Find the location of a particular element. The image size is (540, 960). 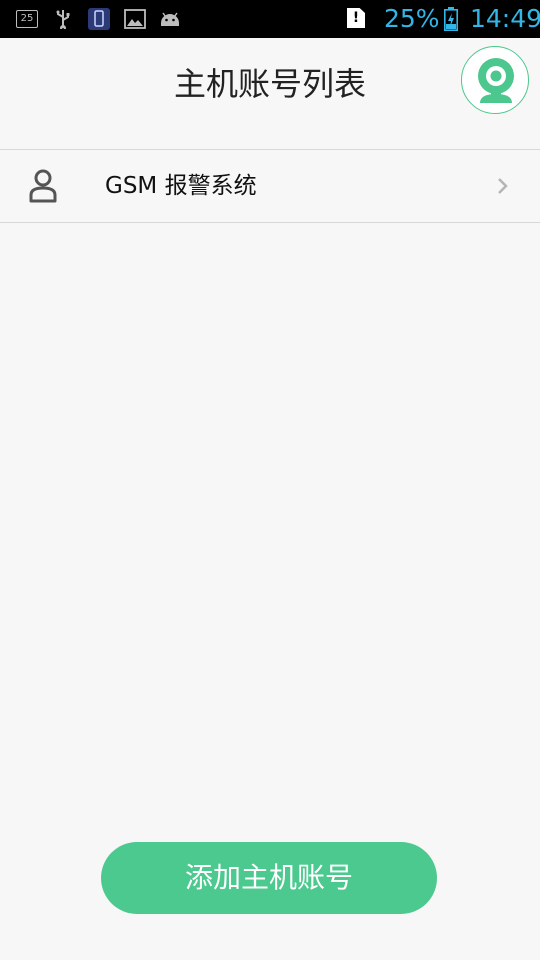

calendar-icon: 25 is located at coordinates (27, 19).